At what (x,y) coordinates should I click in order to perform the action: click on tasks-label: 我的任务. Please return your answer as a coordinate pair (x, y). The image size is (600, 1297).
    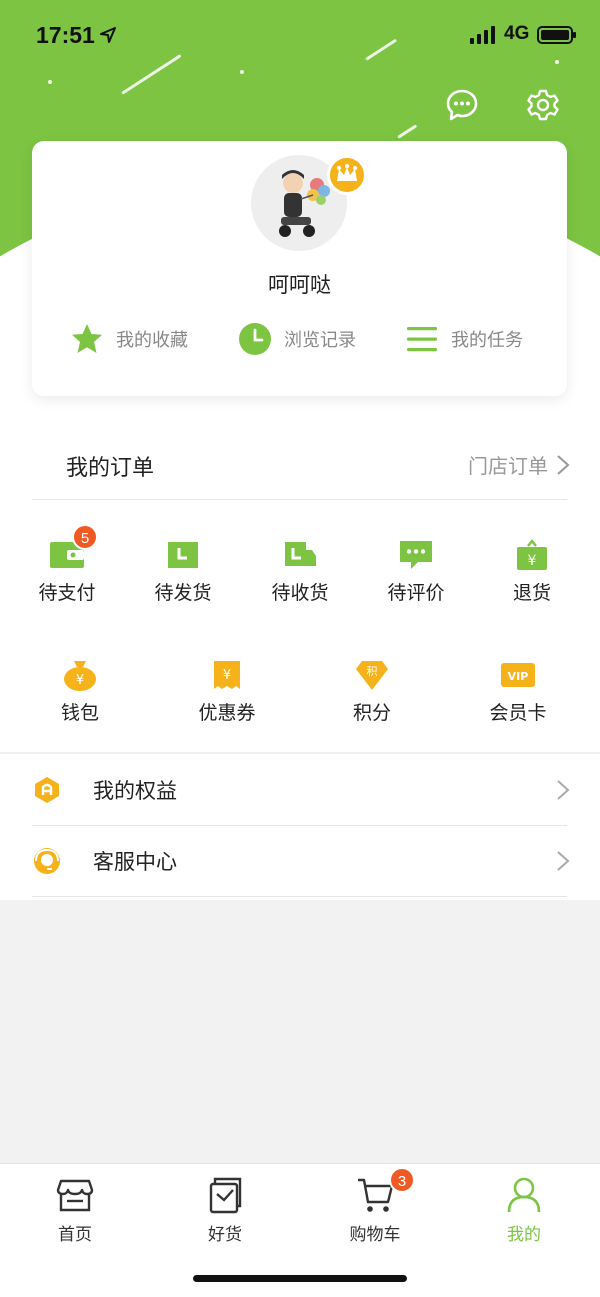
    Looking at the image, I should click on (487, 340).